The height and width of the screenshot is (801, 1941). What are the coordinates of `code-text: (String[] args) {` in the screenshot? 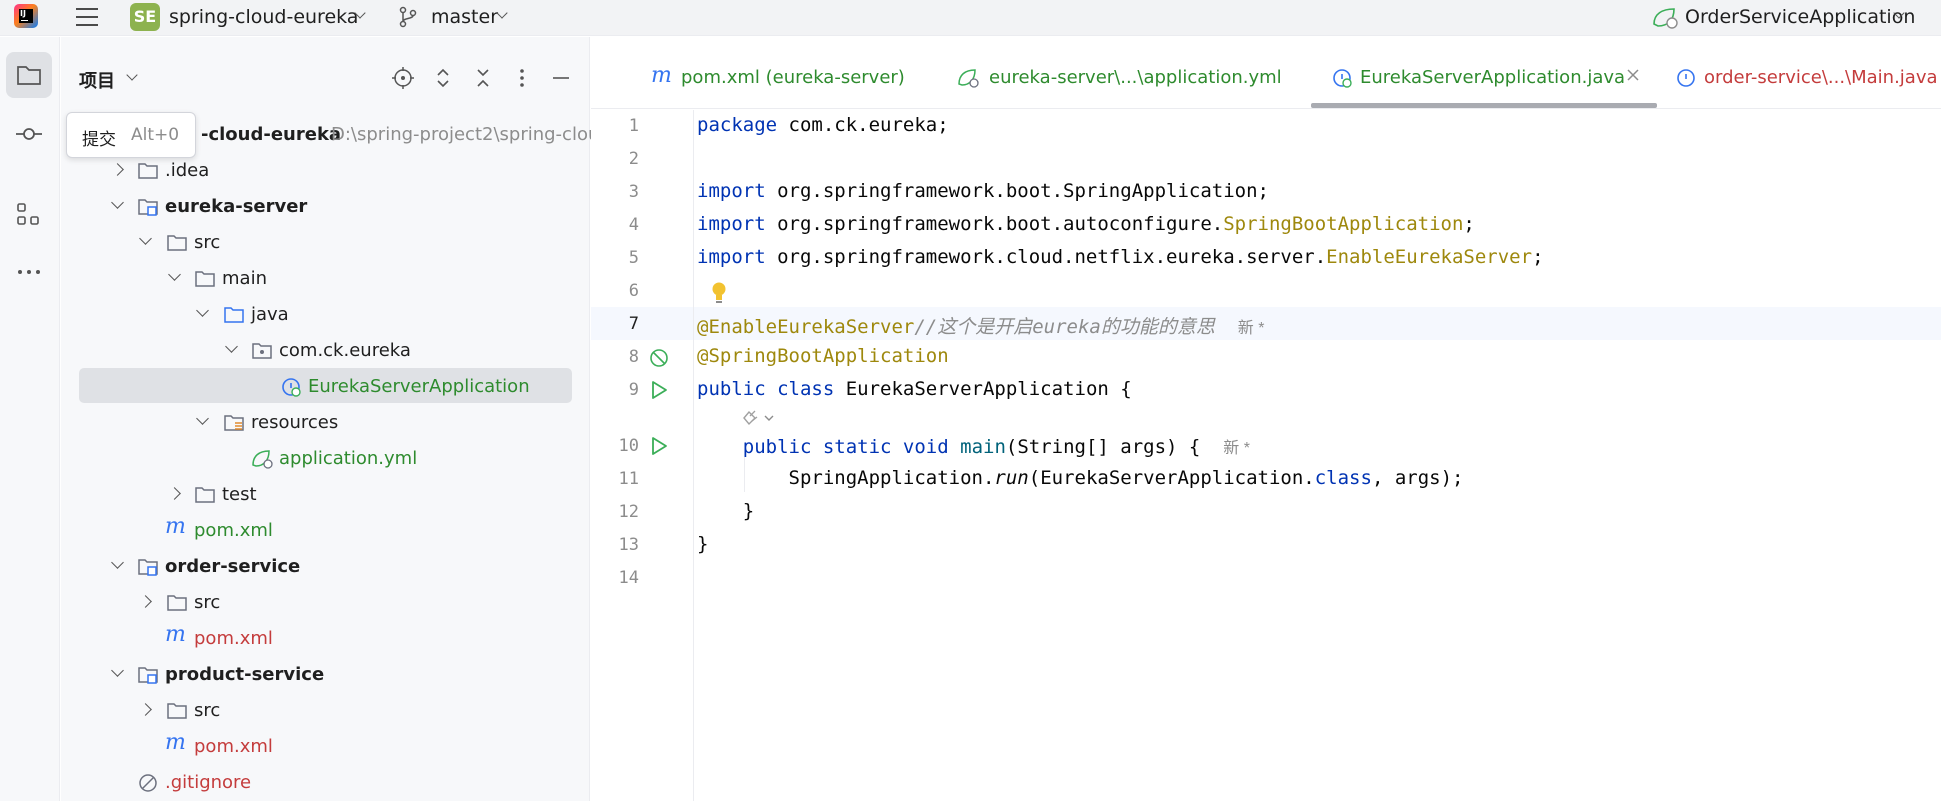 It's located at (1103, 447).